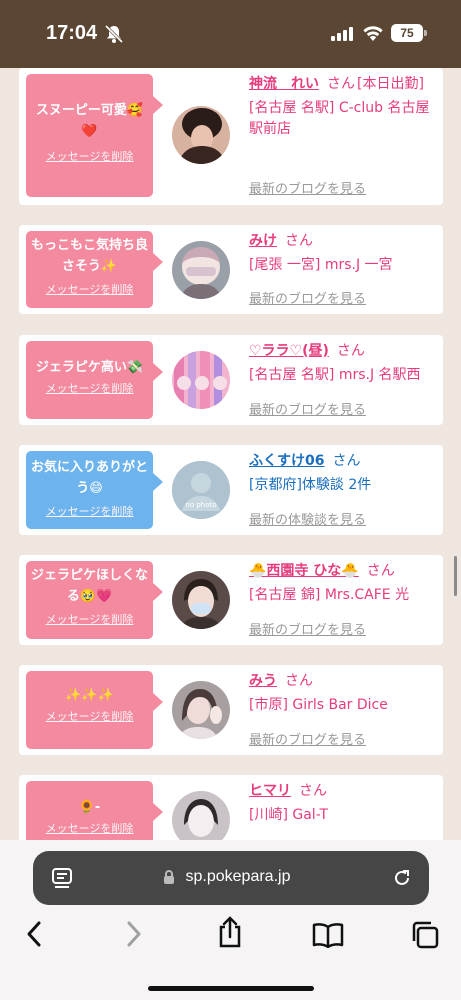 The height and width of the screenshot is (1000, 461). What do you see at coordinates (335, 375) in the screenshot?
I see `shop-info: [名古屋 名駅] mrs.J 名駅西` at bounding box center [335, 375].